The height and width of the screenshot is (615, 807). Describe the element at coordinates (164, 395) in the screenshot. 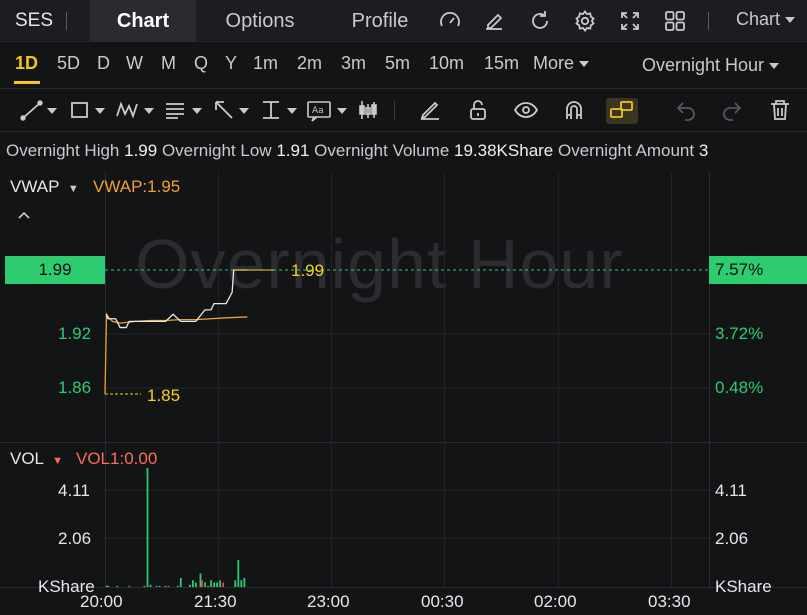

I see `low-marker-label: 1.85` at that location.